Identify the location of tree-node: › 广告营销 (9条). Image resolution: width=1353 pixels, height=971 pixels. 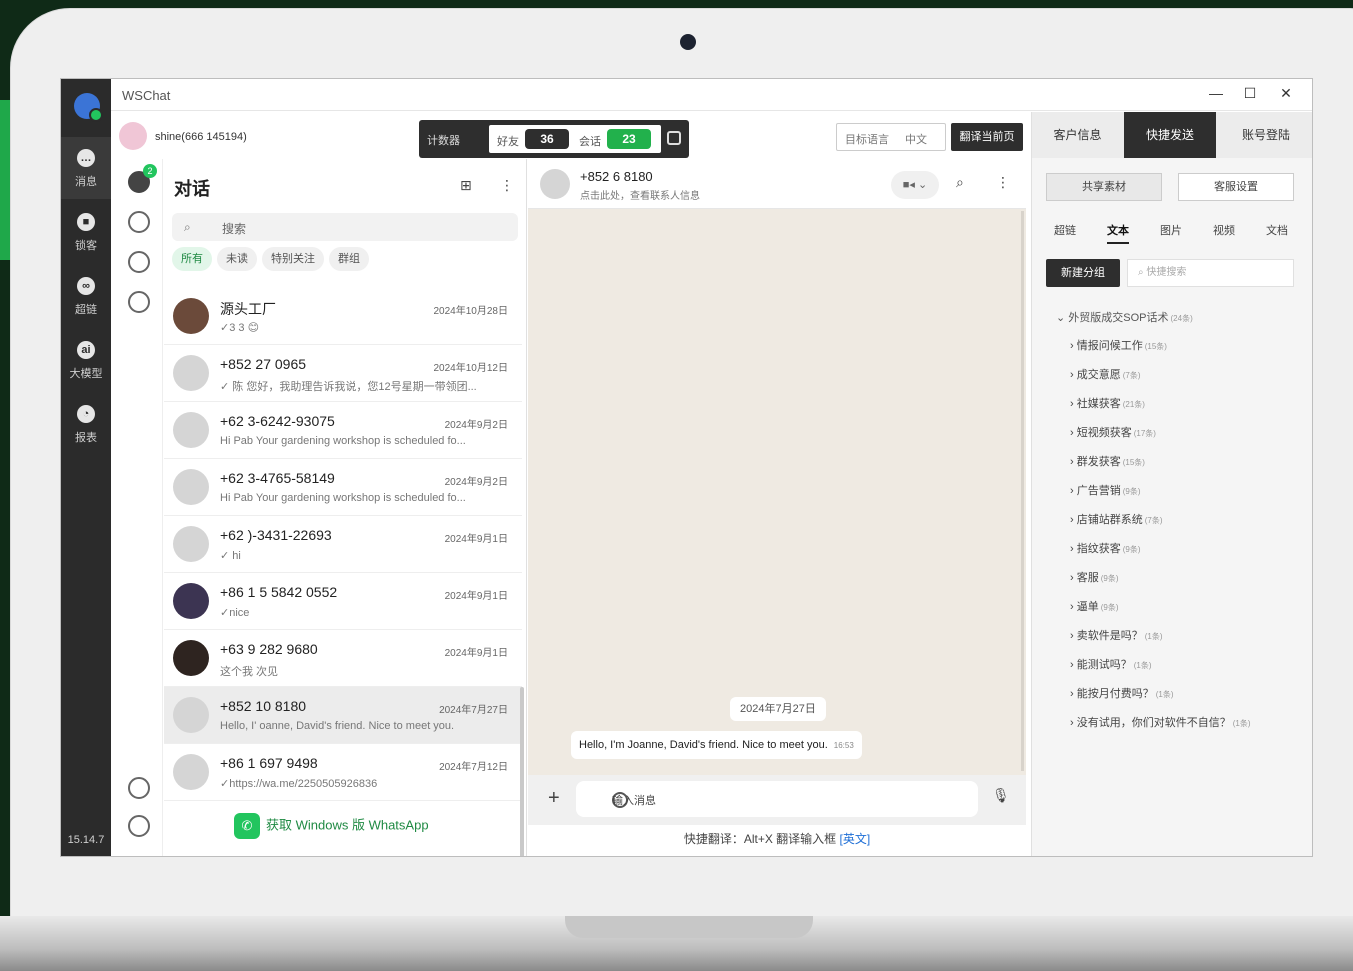
(1181, 495).